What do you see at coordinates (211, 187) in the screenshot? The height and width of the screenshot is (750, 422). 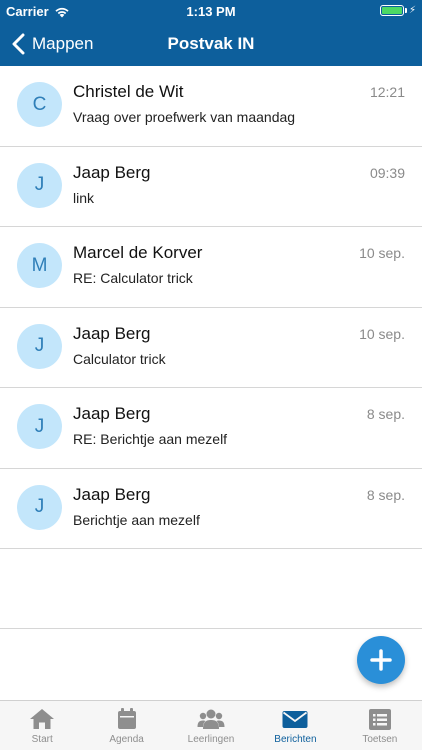 I see `message-row: J Jaap Berg link 09:39` at bounding box center [211, 187].